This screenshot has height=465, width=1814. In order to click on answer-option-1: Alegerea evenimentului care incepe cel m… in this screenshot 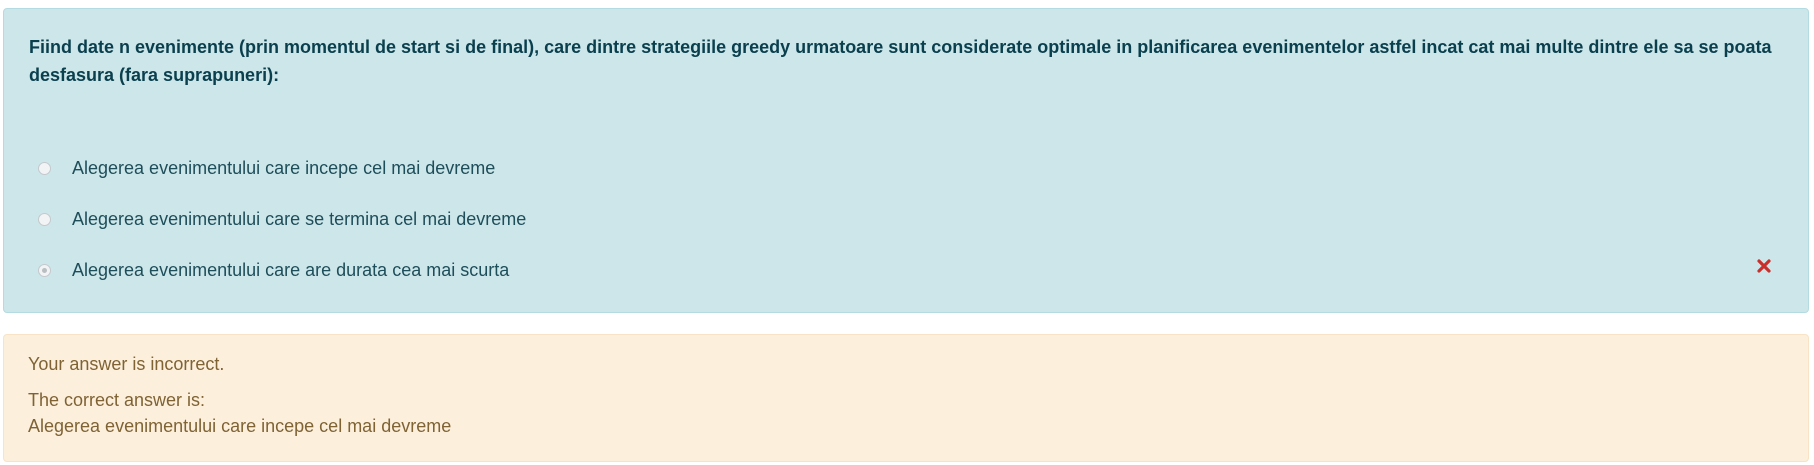, I will do `click(908, 168)`.